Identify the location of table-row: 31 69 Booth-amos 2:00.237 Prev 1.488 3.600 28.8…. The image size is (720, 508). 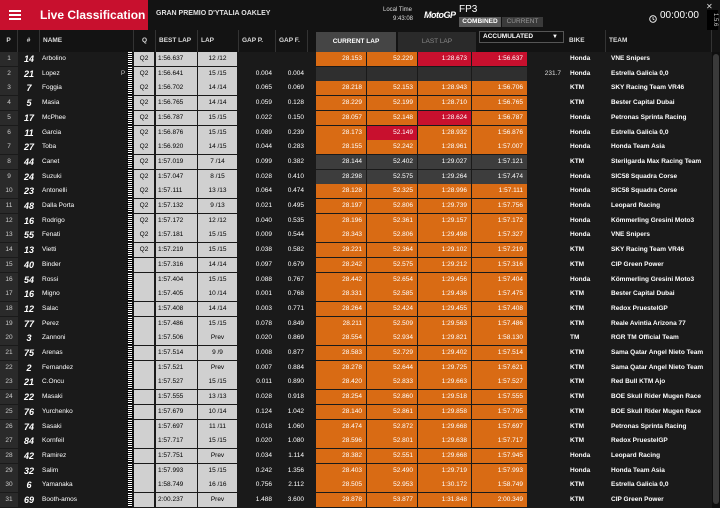
(356, 500).